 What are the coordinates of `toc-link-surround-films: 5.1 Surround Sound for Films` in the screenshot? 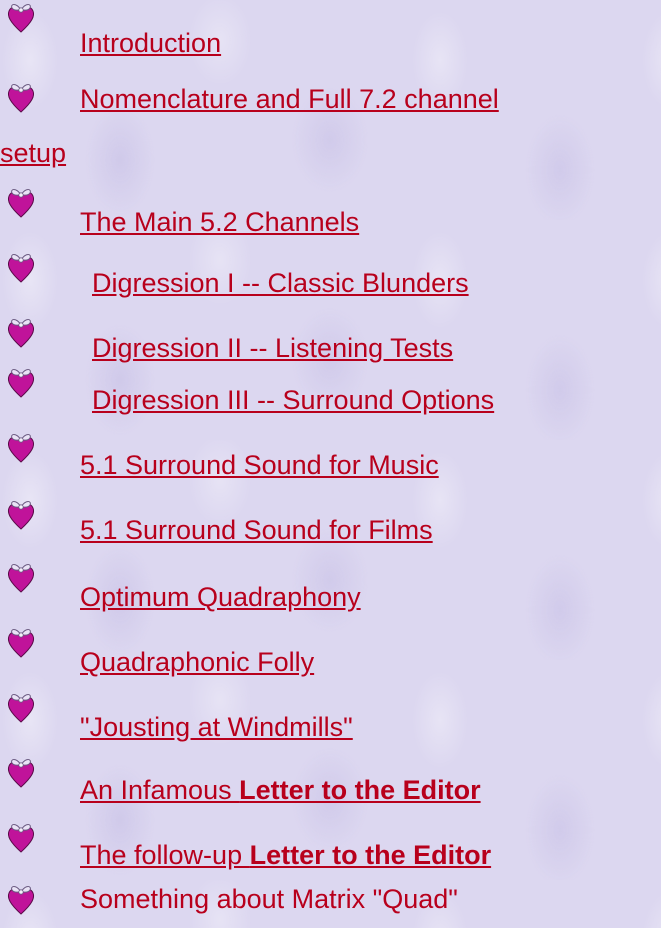 It's located at (256, 530).